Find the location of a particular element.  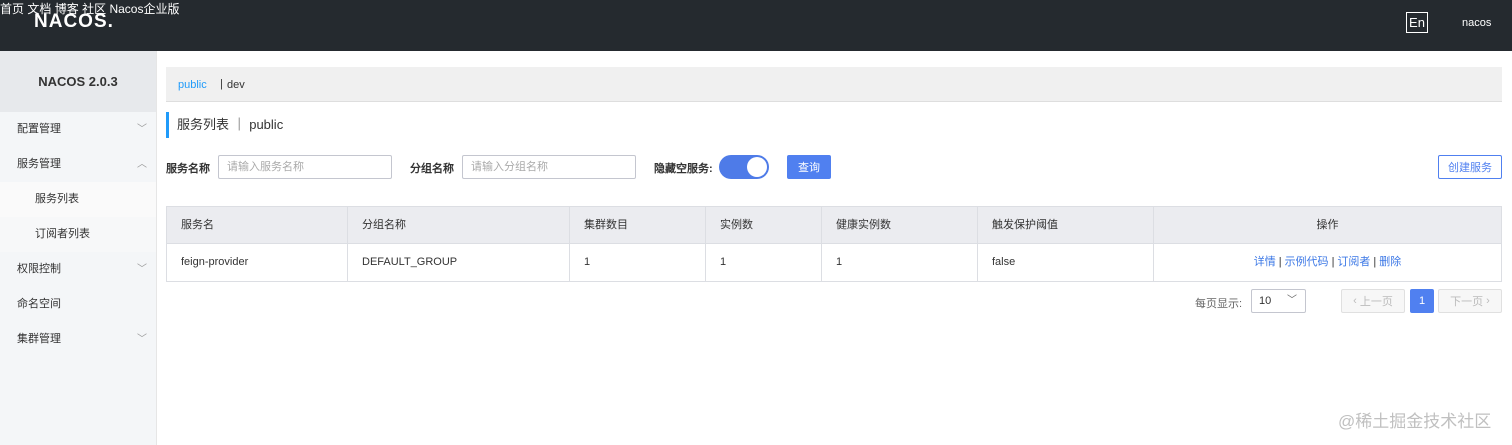

namespace-bar: public | dev is located at coordinates (834, 84).